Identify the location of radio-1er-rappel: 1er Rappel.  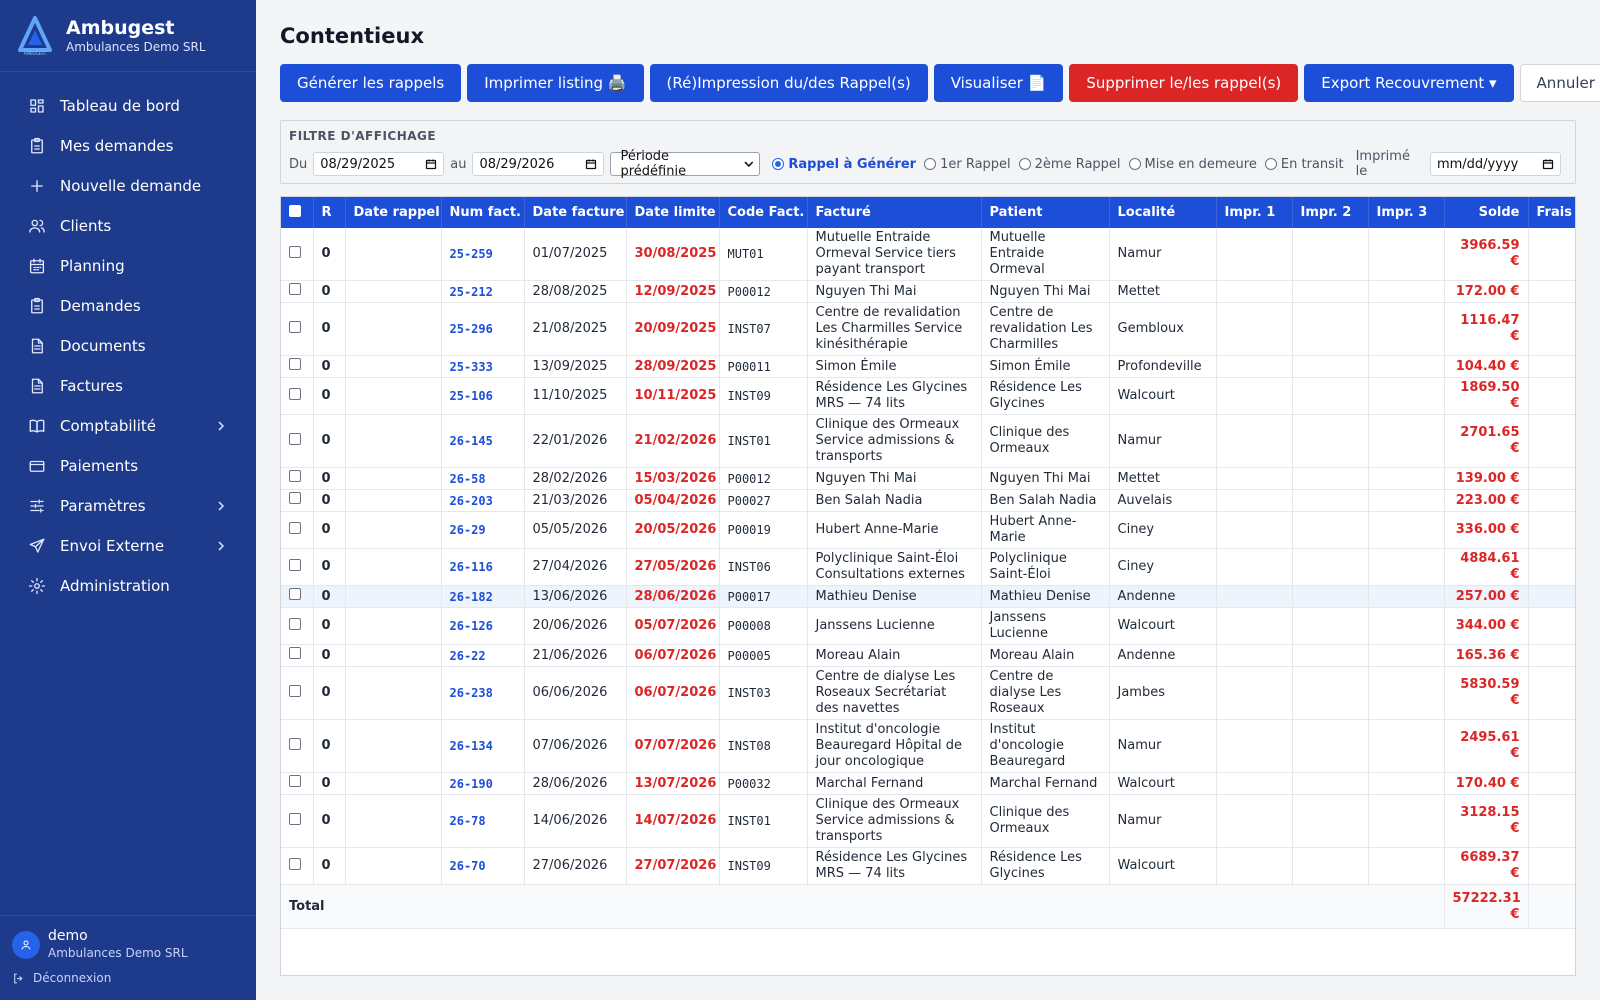
(967, 164).